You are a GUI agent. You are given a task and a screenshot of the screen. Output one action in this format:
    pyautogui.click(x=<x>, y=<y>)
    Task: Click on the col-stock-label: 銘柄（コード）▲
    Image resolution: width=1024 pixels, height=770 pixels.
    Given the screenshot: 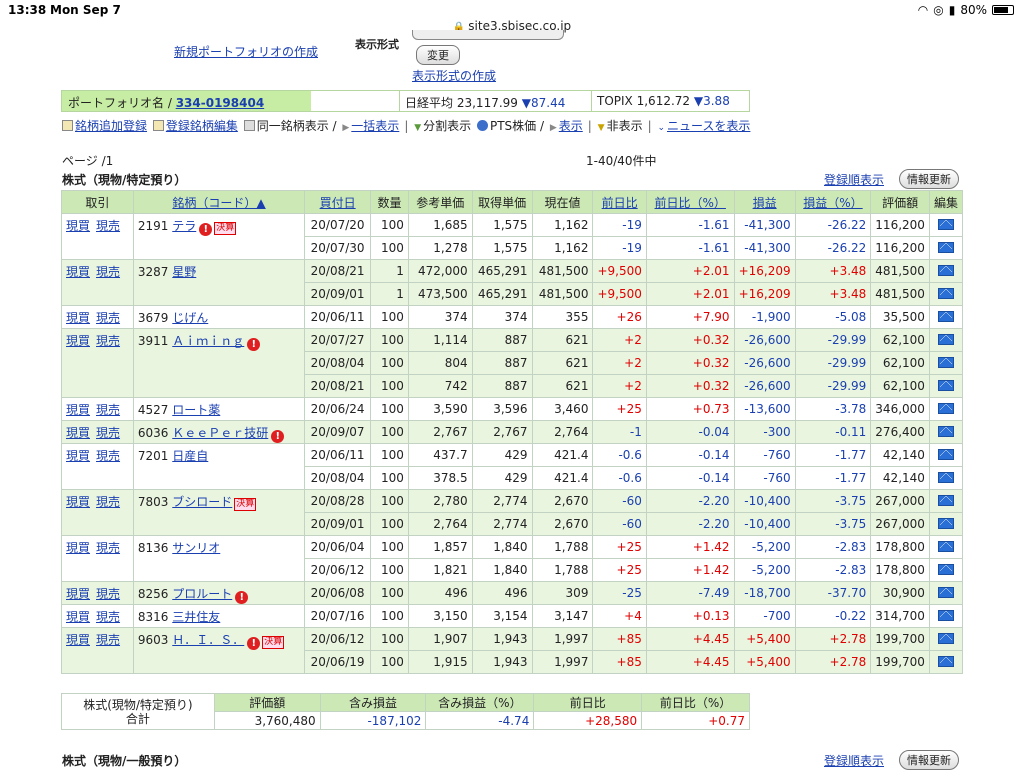 What is the action you would take?
    pyautogui.click(x=218, y=203)
    